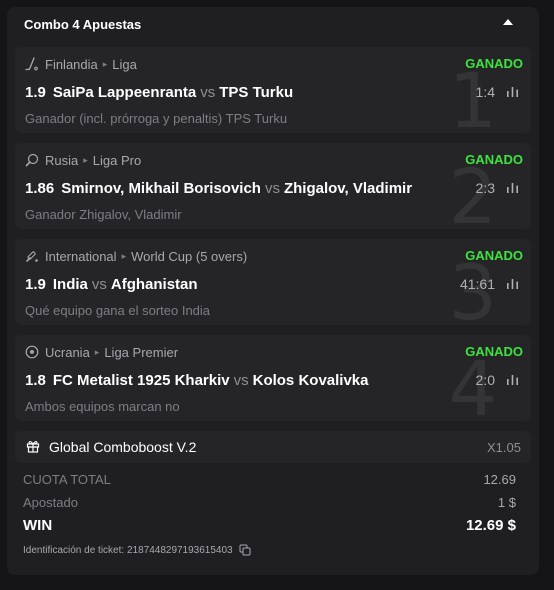  Describe the element at coordinates (124, 64) in the screenshot. I see `bet-league: Liga` at that location.